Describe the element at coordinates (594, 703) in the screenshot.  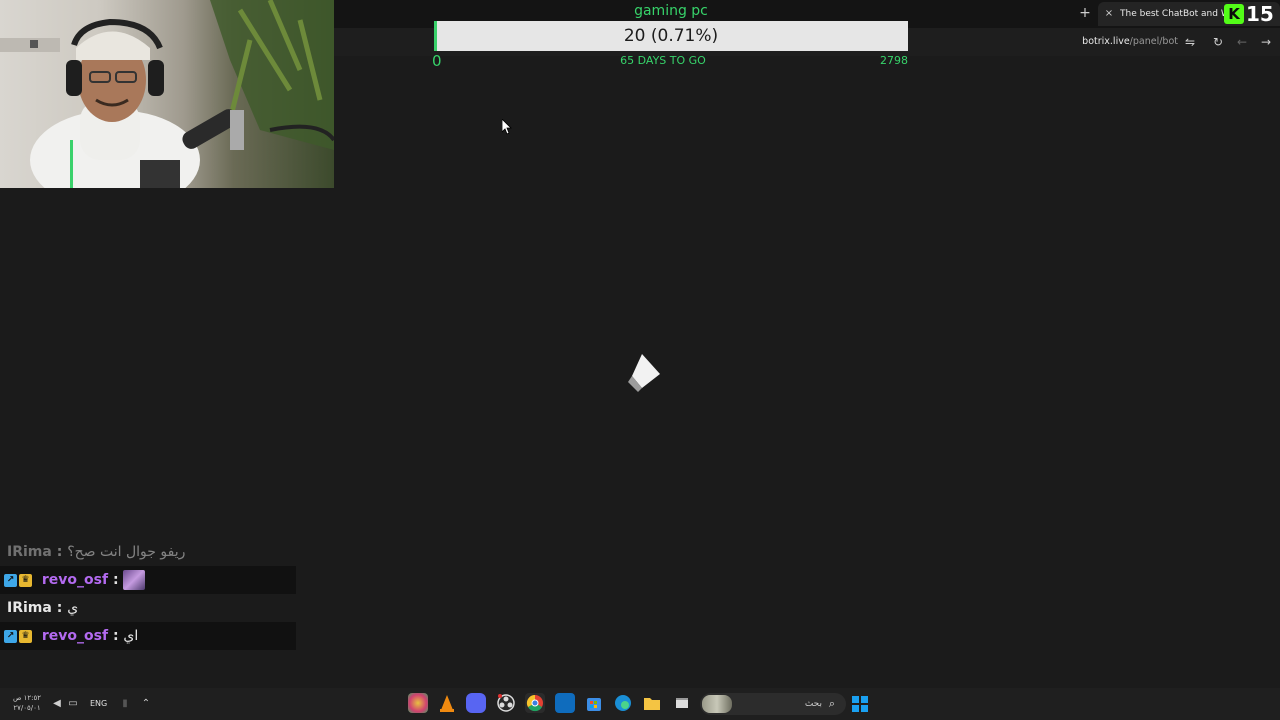
I see `store-icon` at that location.